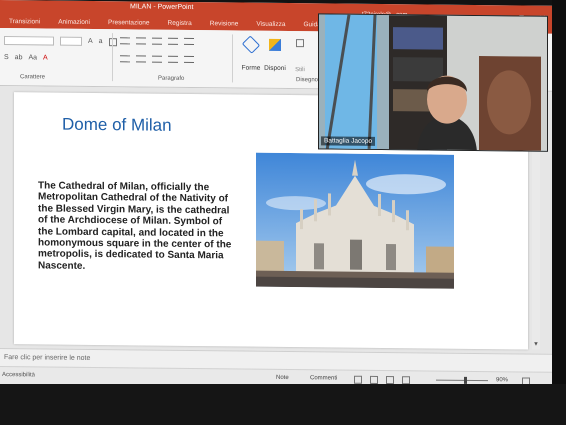  What do you see at coordinates (141, 41) in the screenshot?
I see `numbering-icon` at bounding box center [141, 41].